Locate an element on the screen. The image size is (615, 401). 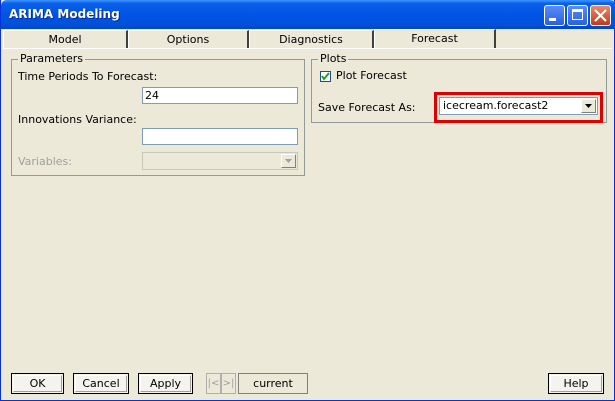
apply-label: Apply is located at coordinates (165, 383).